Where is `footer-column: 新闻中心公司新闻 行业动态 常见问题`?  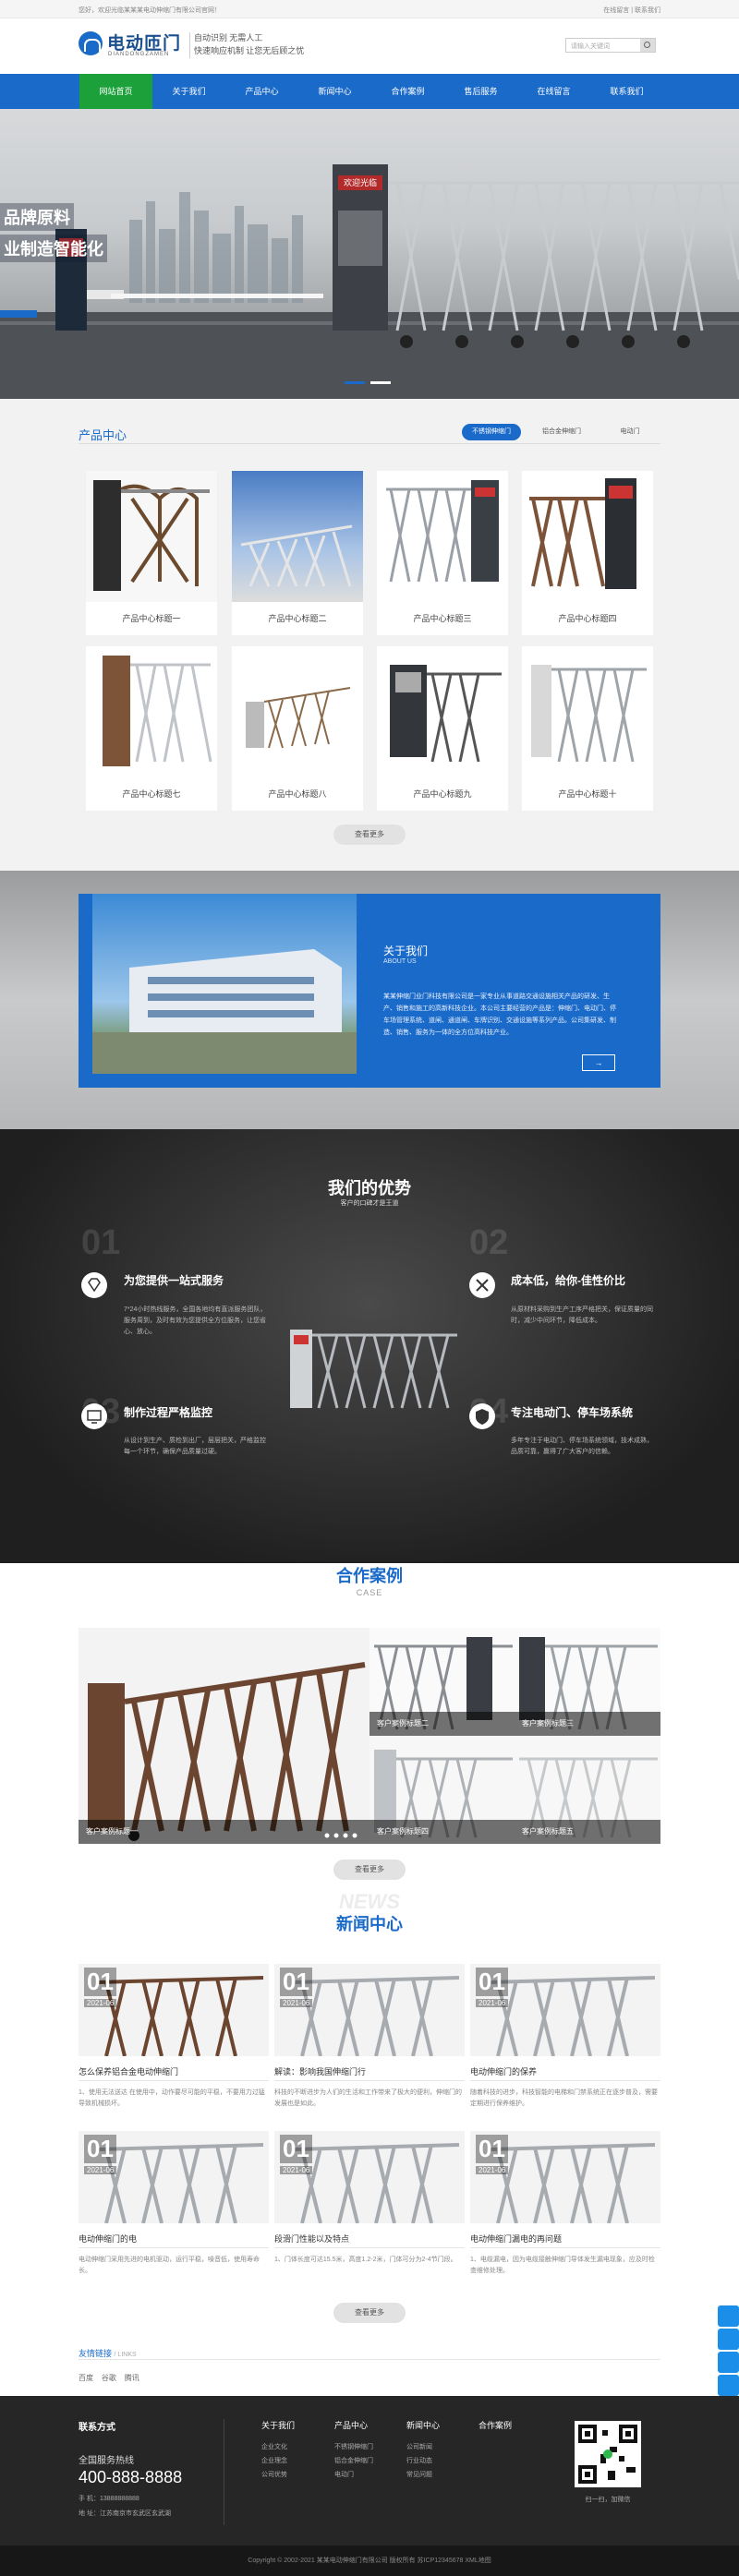 footer-column: 新闻中心公司新闻 行业动态 常见问题 is located at coordinates (441, 2450).